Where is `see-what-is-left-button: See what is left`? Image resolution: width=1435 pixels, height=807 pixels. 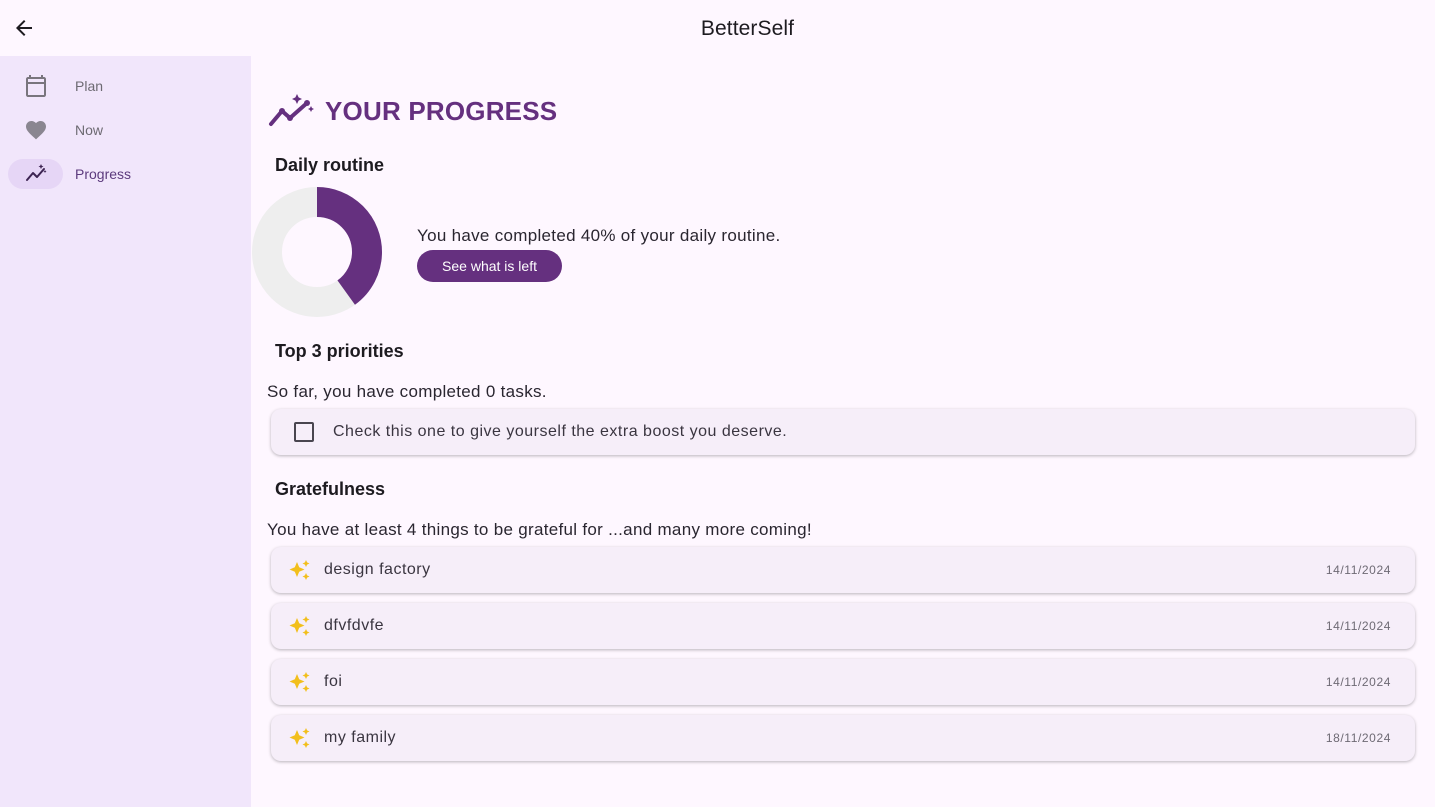 see-what-is-left-button: See what is left is located at coordinates (489, 266).